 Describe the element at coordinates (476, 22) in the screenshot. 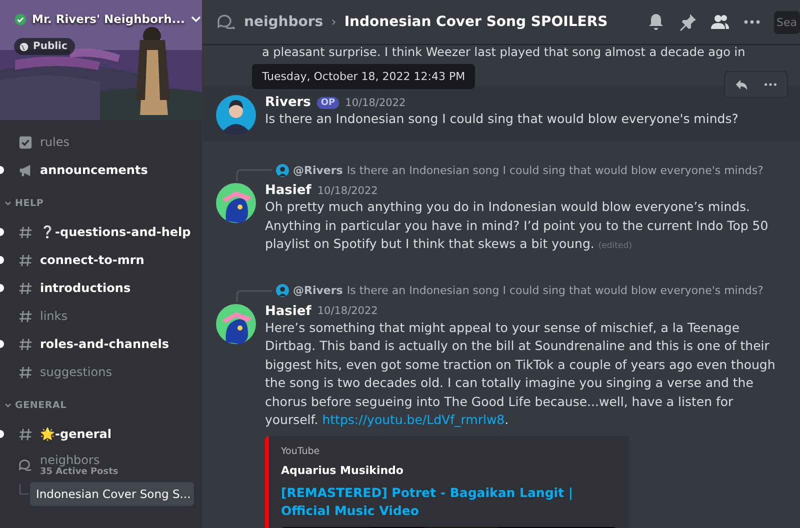

I see `thread-title: Indonesian Cover Song SPOILERS` at that location.